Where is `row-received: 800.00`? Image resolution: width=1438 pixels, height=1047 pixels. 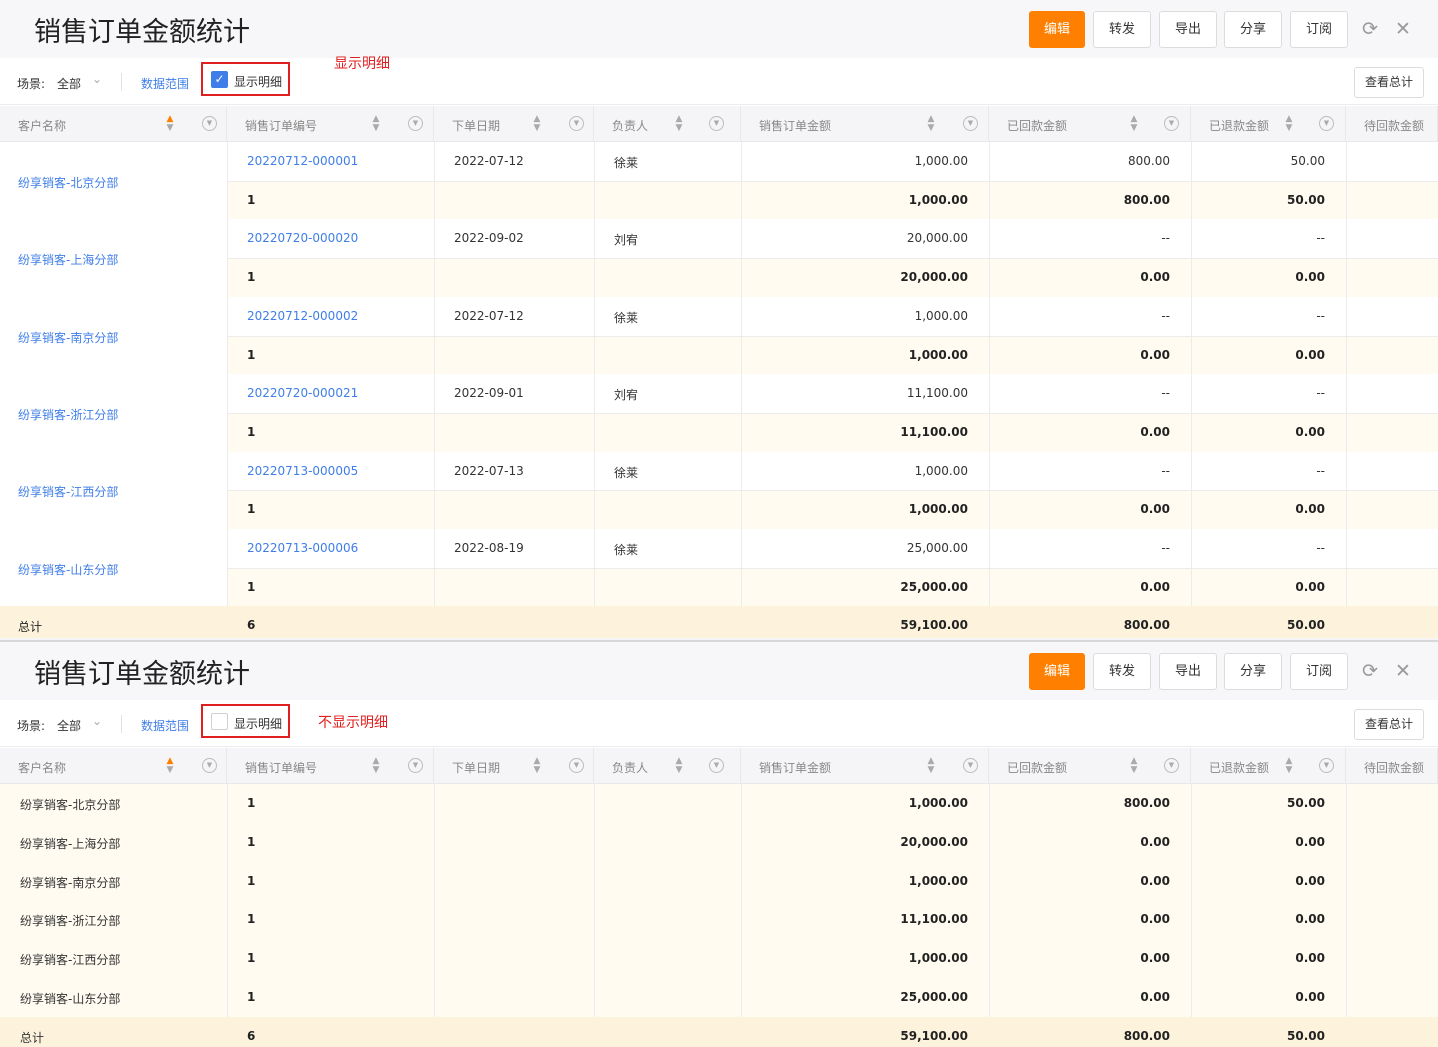 row-received: 800.00 is located at coordinates (1146, 803).